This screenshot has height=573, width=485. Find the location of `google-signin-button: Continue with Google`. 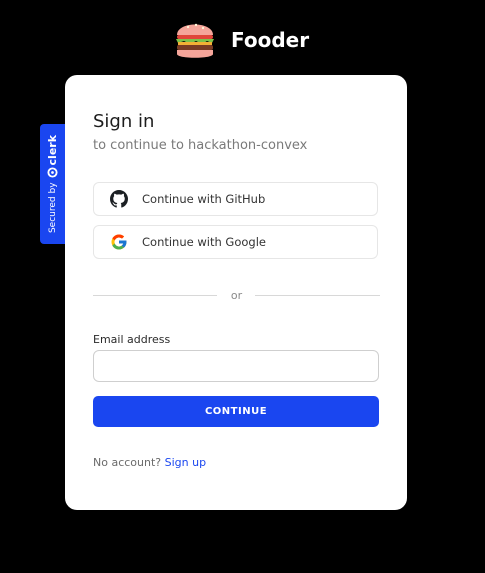

google-signin-button: Continue with Google is located at coordinates (235, 242).